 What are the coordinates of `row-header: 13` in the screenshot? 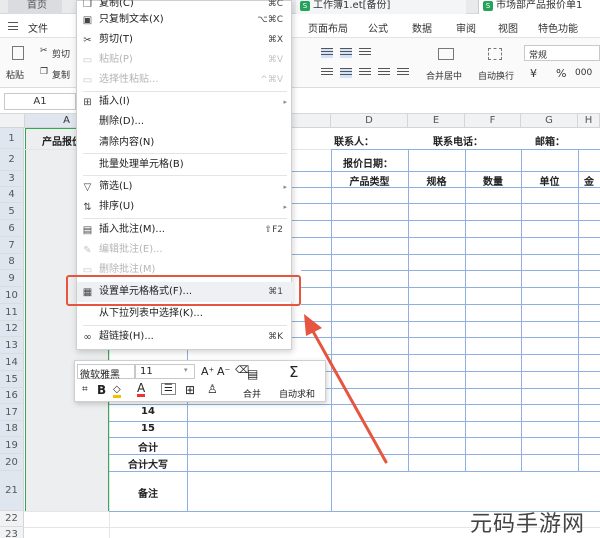 It's located at (12, 345).